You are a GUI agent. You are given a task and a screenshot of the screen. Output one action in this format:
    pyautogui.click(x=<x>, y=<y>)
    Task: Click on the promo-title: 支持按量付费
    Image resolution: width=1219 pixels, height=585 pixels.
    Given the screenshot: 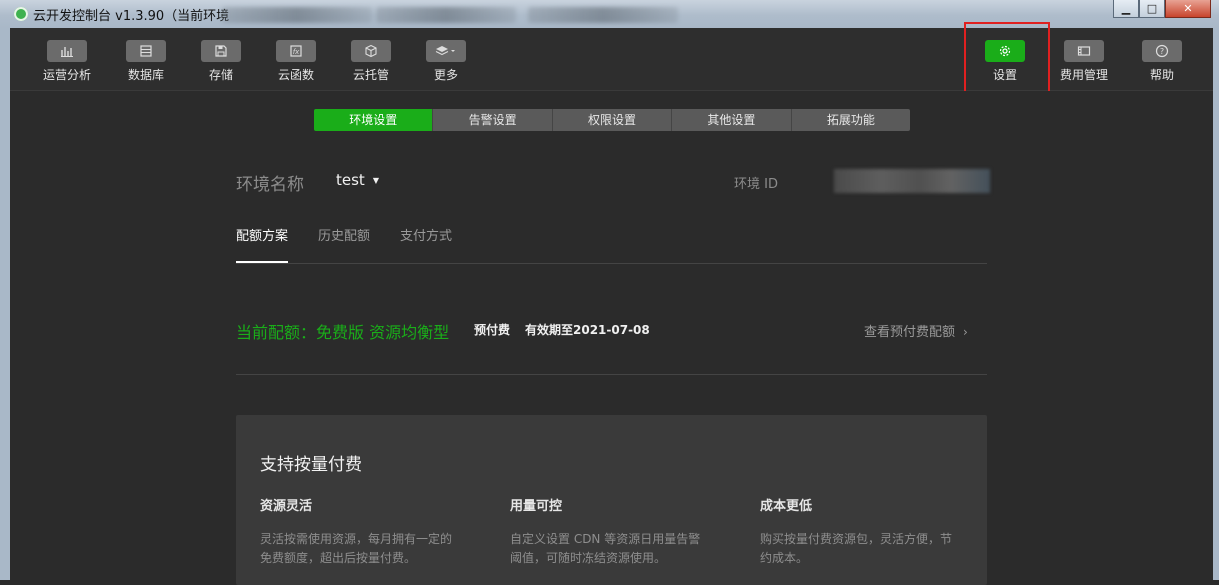 What is the action you would take?
    pyautogui.click(x=311, y=465)
    